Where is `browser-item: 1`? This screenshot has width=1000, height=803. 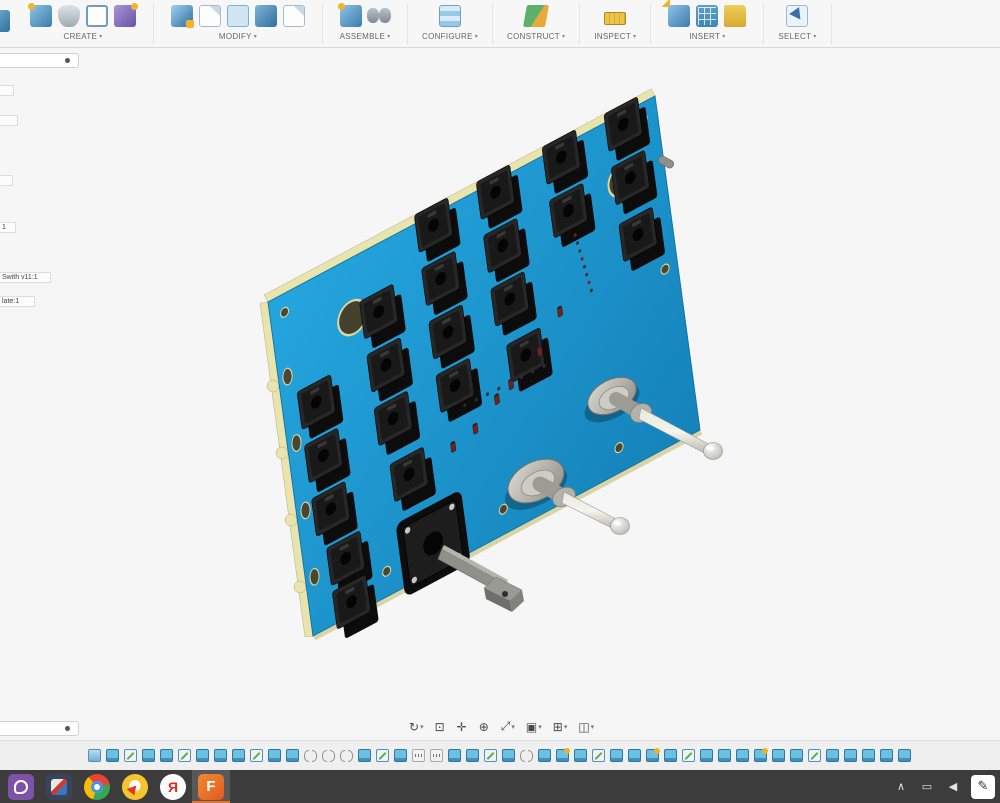
browser-item: 1 is located at coordinates (8, 227).